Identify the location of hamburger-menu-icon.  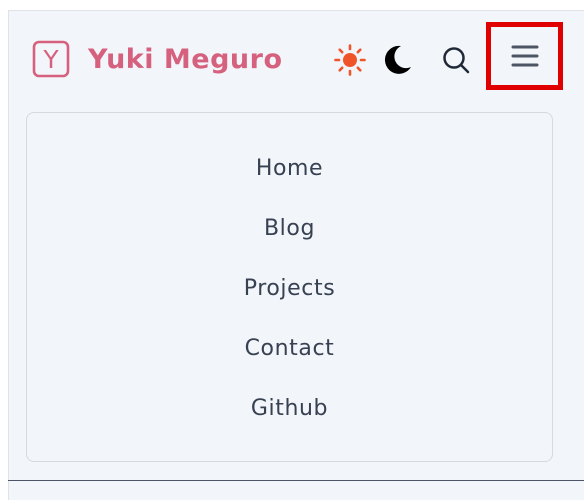
(524, 56).